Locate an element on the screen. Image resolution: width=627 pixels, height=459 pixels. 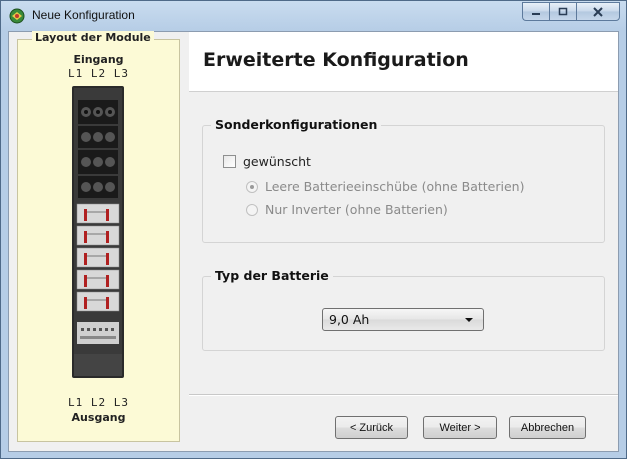
battery-type-value: 9,0 Ah is located at coordinates (349, 319).